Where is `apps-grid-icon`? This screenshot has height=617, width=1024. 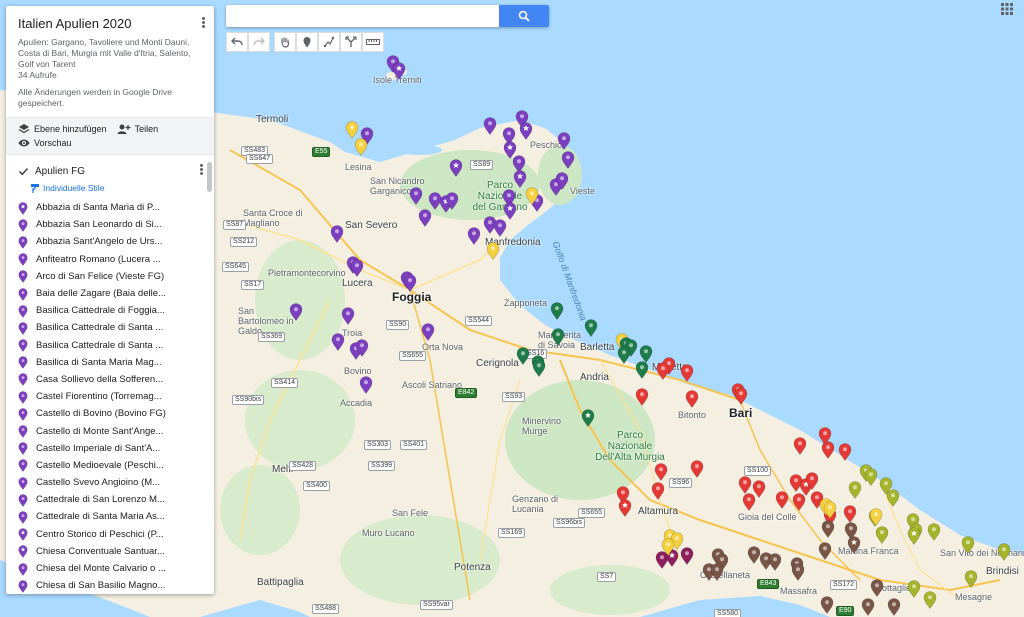
apps-grid-icon is located at coordinates (1007, 9).